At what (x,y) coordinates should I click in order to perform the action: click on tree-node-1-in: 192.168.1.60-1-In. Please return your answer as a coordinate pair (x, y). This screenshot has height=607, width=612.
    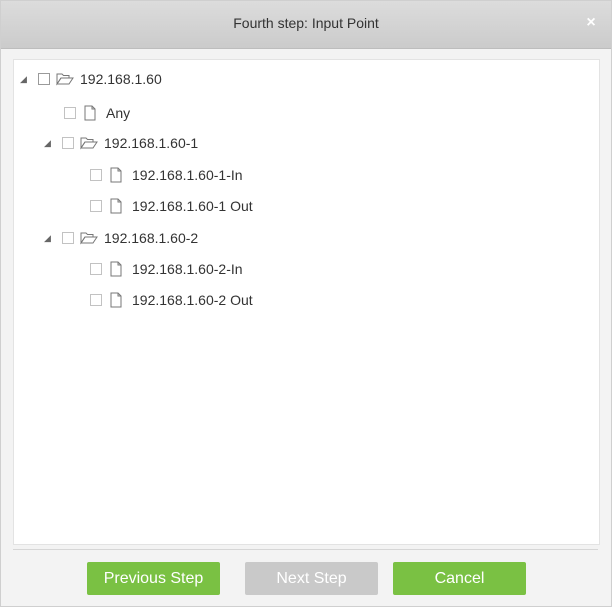
    Looking at the image, I should click on (166, 175).